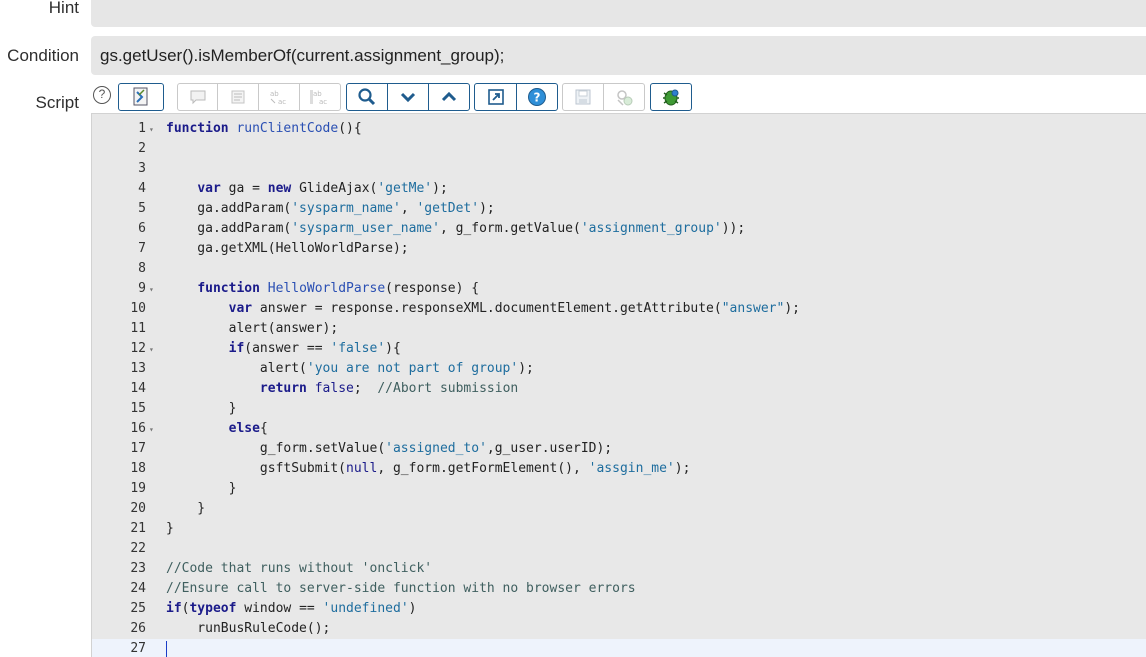  Describe the element at coordinates (619, 389) in the screenshot. I see `code-line: 14 return false; //Abort submission` at that location.